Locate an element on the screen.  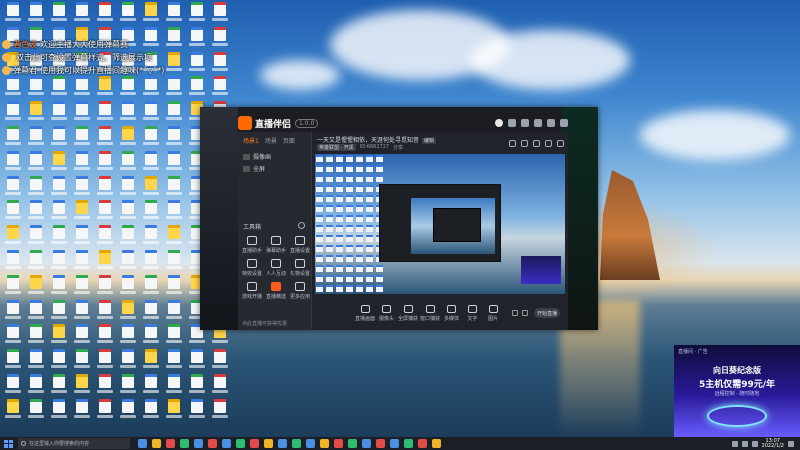
scene-item: 摄像画 is located at coordinates (274, 156).